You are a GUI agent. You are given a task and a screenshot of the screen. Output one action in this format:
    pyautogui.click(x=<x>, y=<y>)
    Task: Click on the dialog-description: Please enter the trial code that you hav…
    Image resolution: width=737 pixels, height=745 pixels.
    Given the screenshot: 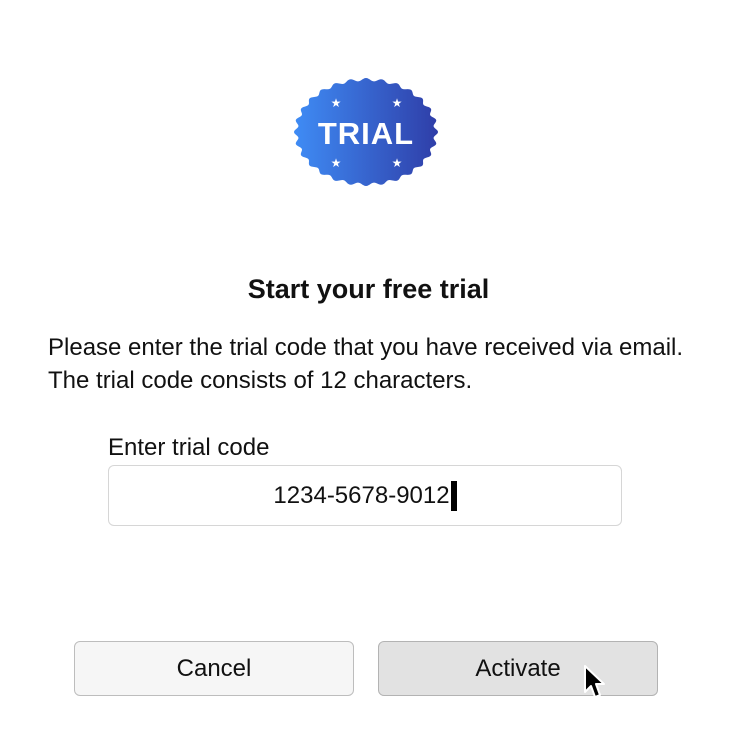 What is the action you would take?
    pyautogui.click(x=366, y=364)
    